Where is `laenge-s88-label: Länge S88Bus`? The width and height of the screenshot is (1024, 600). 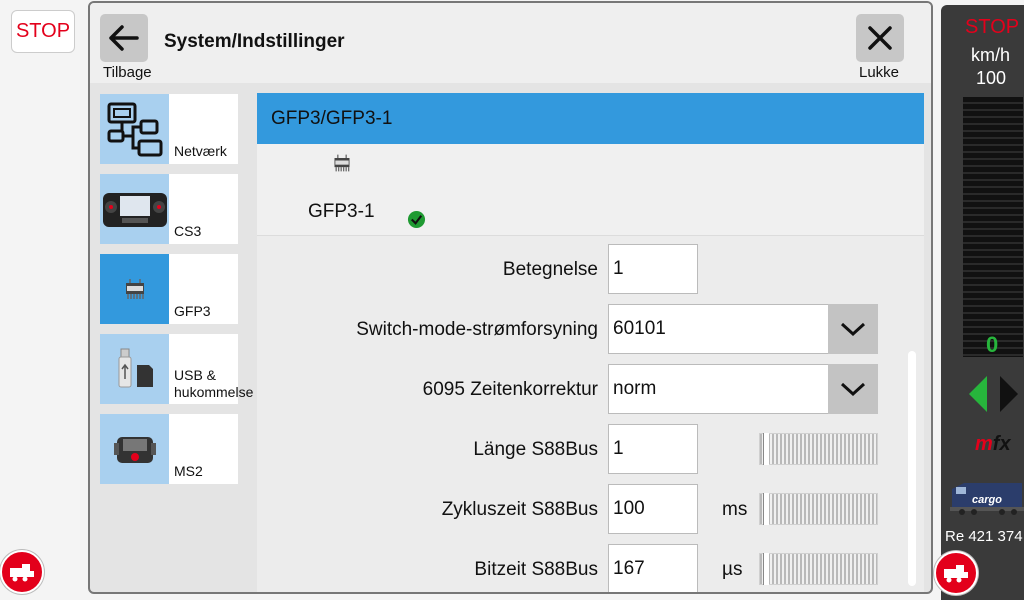
laenge-s88-label: Länge S88Bus is located at coordinates (535, 449).